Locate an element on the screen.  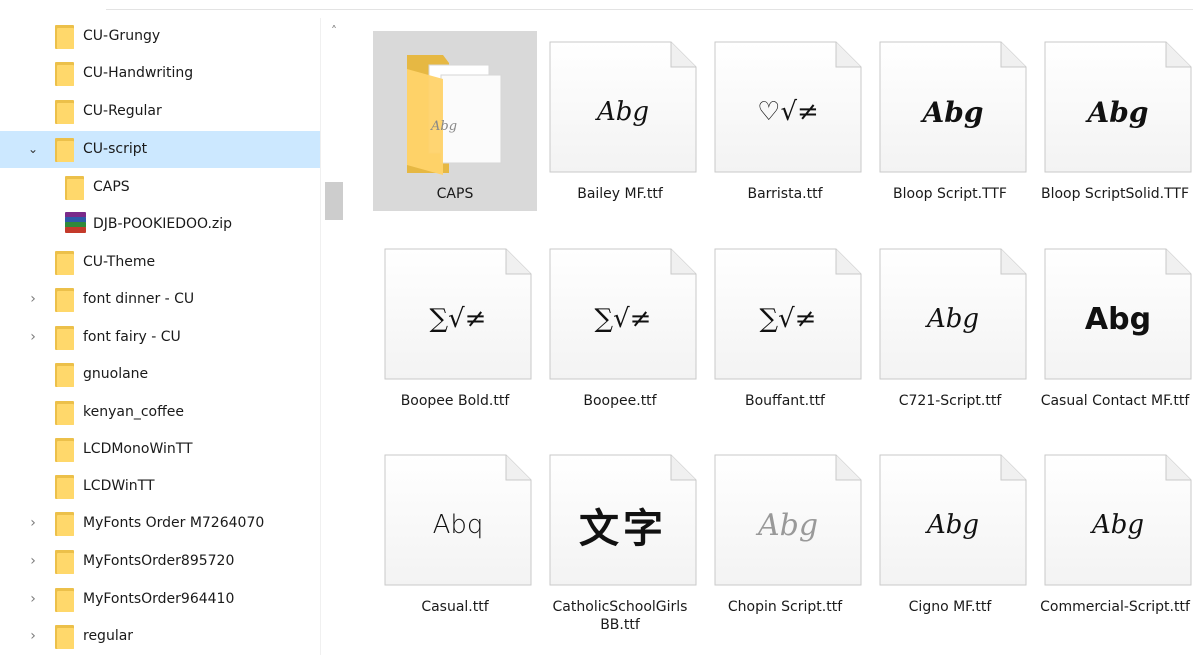
file-name-label: Boopee.ttf is located at coordinates (620, 401).